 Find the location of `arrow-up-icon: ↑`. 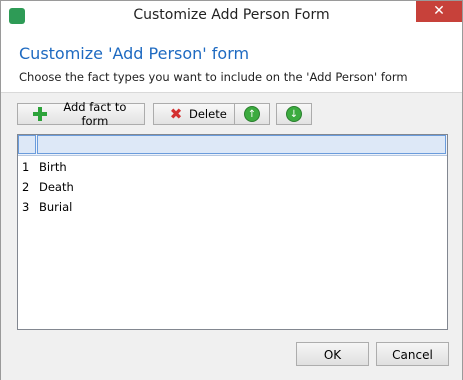

arrow-up-icon: ↑ is located at coordinates (252, 114).